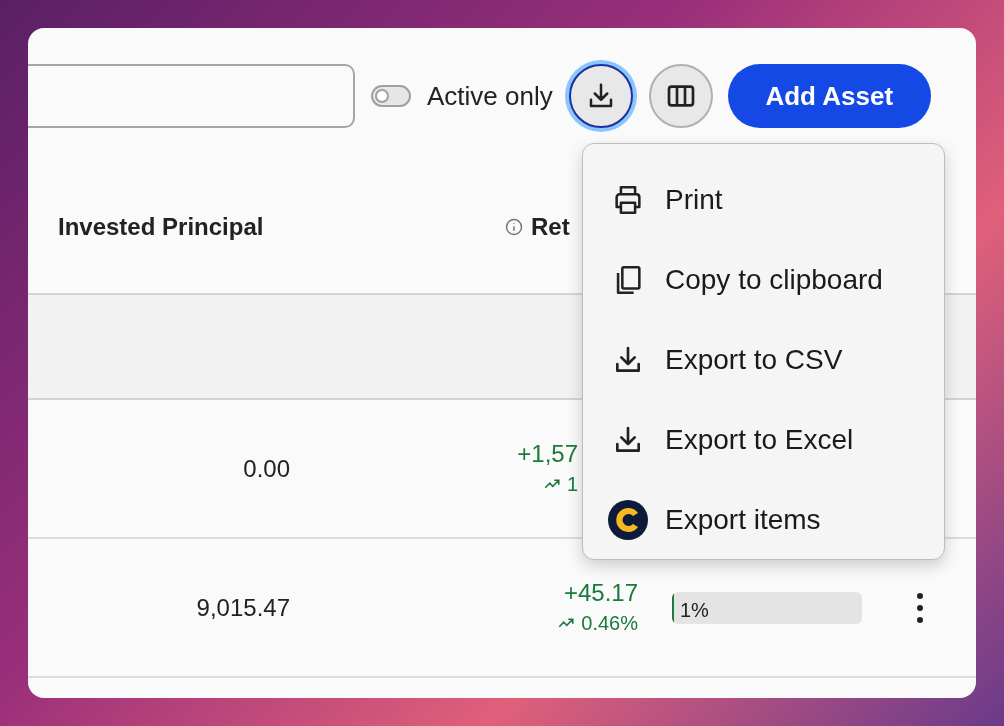  I want to click on search-field, so click(191, 96).